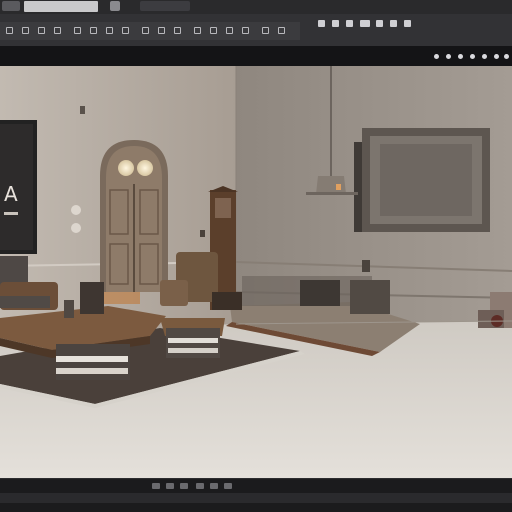 Image resolution: width=512 pixels, height=512 pixels. I want to click on layers-icon, so click(197, 30).